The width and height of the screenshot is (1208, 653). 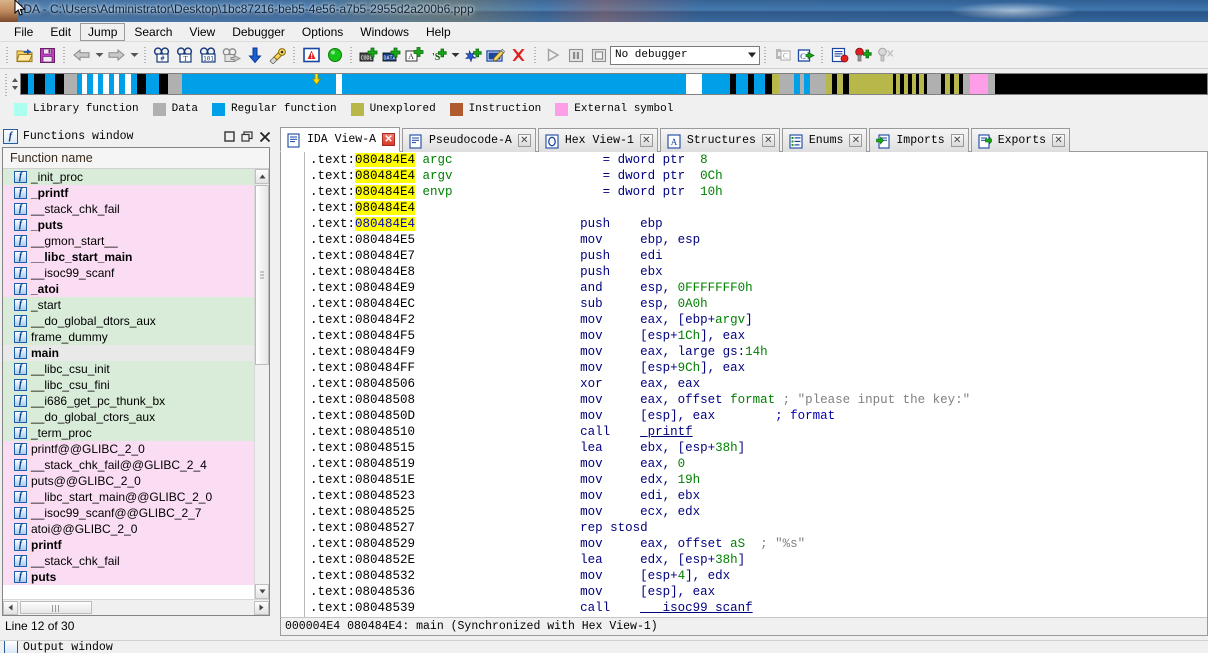 I want to click on function-list-vscrollbar, so click(x=261, y=384).